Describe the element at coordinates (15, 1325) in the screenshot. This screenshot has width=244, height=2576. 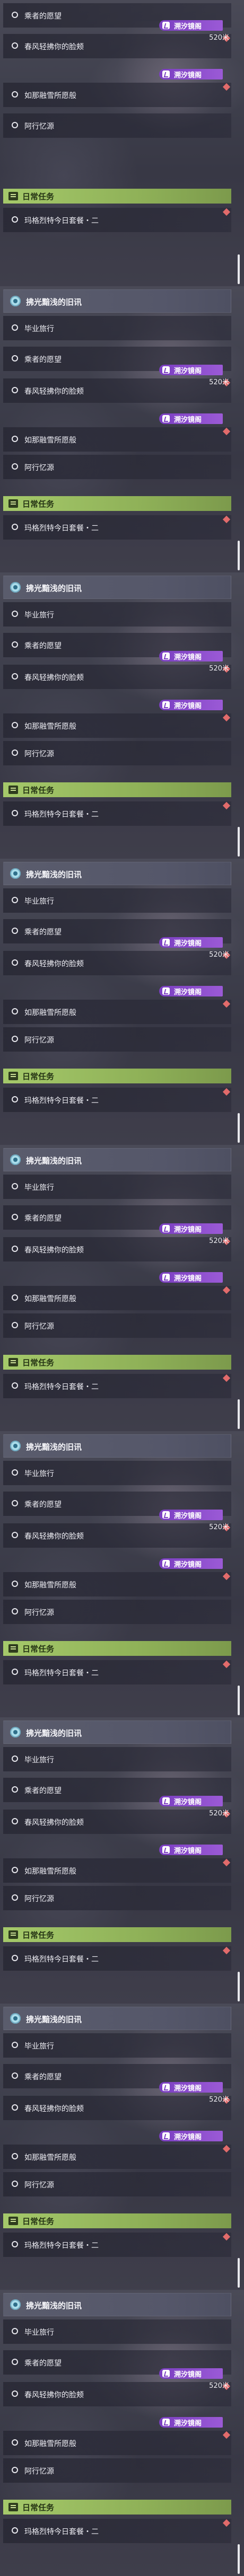
I see `objective-circle-icon` at that location.